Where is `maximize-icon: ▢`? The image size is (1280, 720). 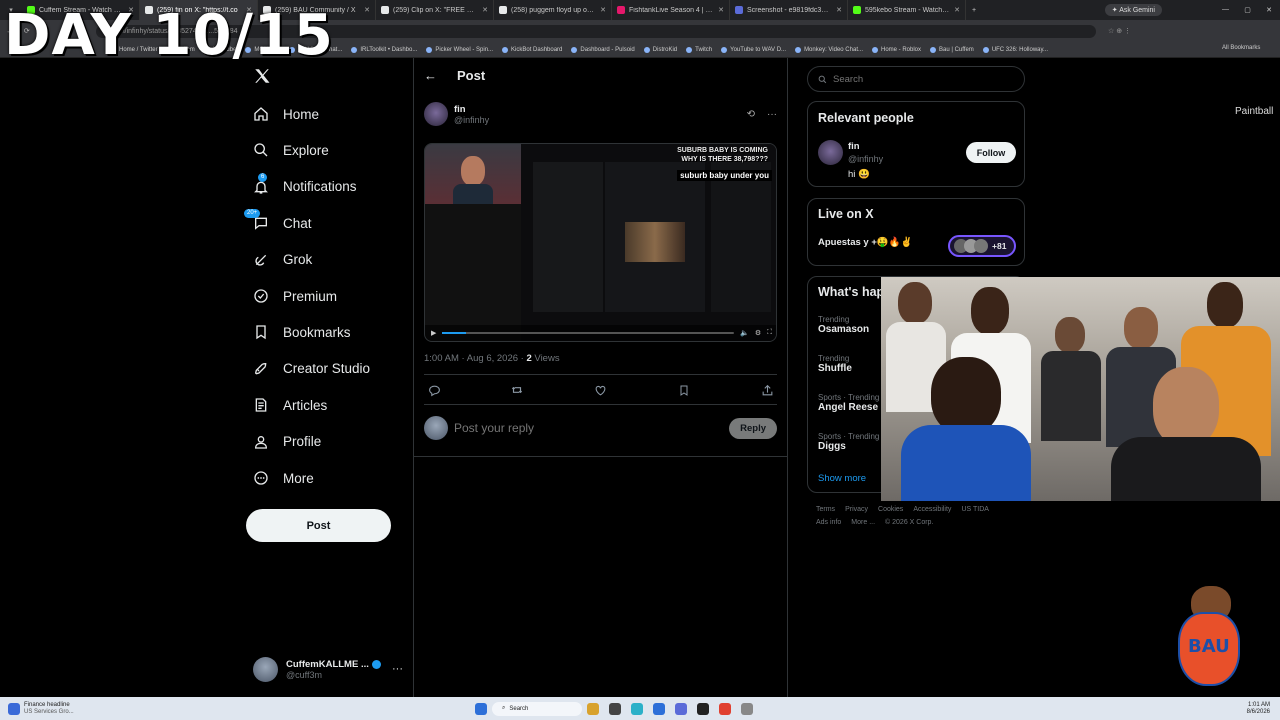
maximize-icon: ▢ is located at coordinates (1247, 10).